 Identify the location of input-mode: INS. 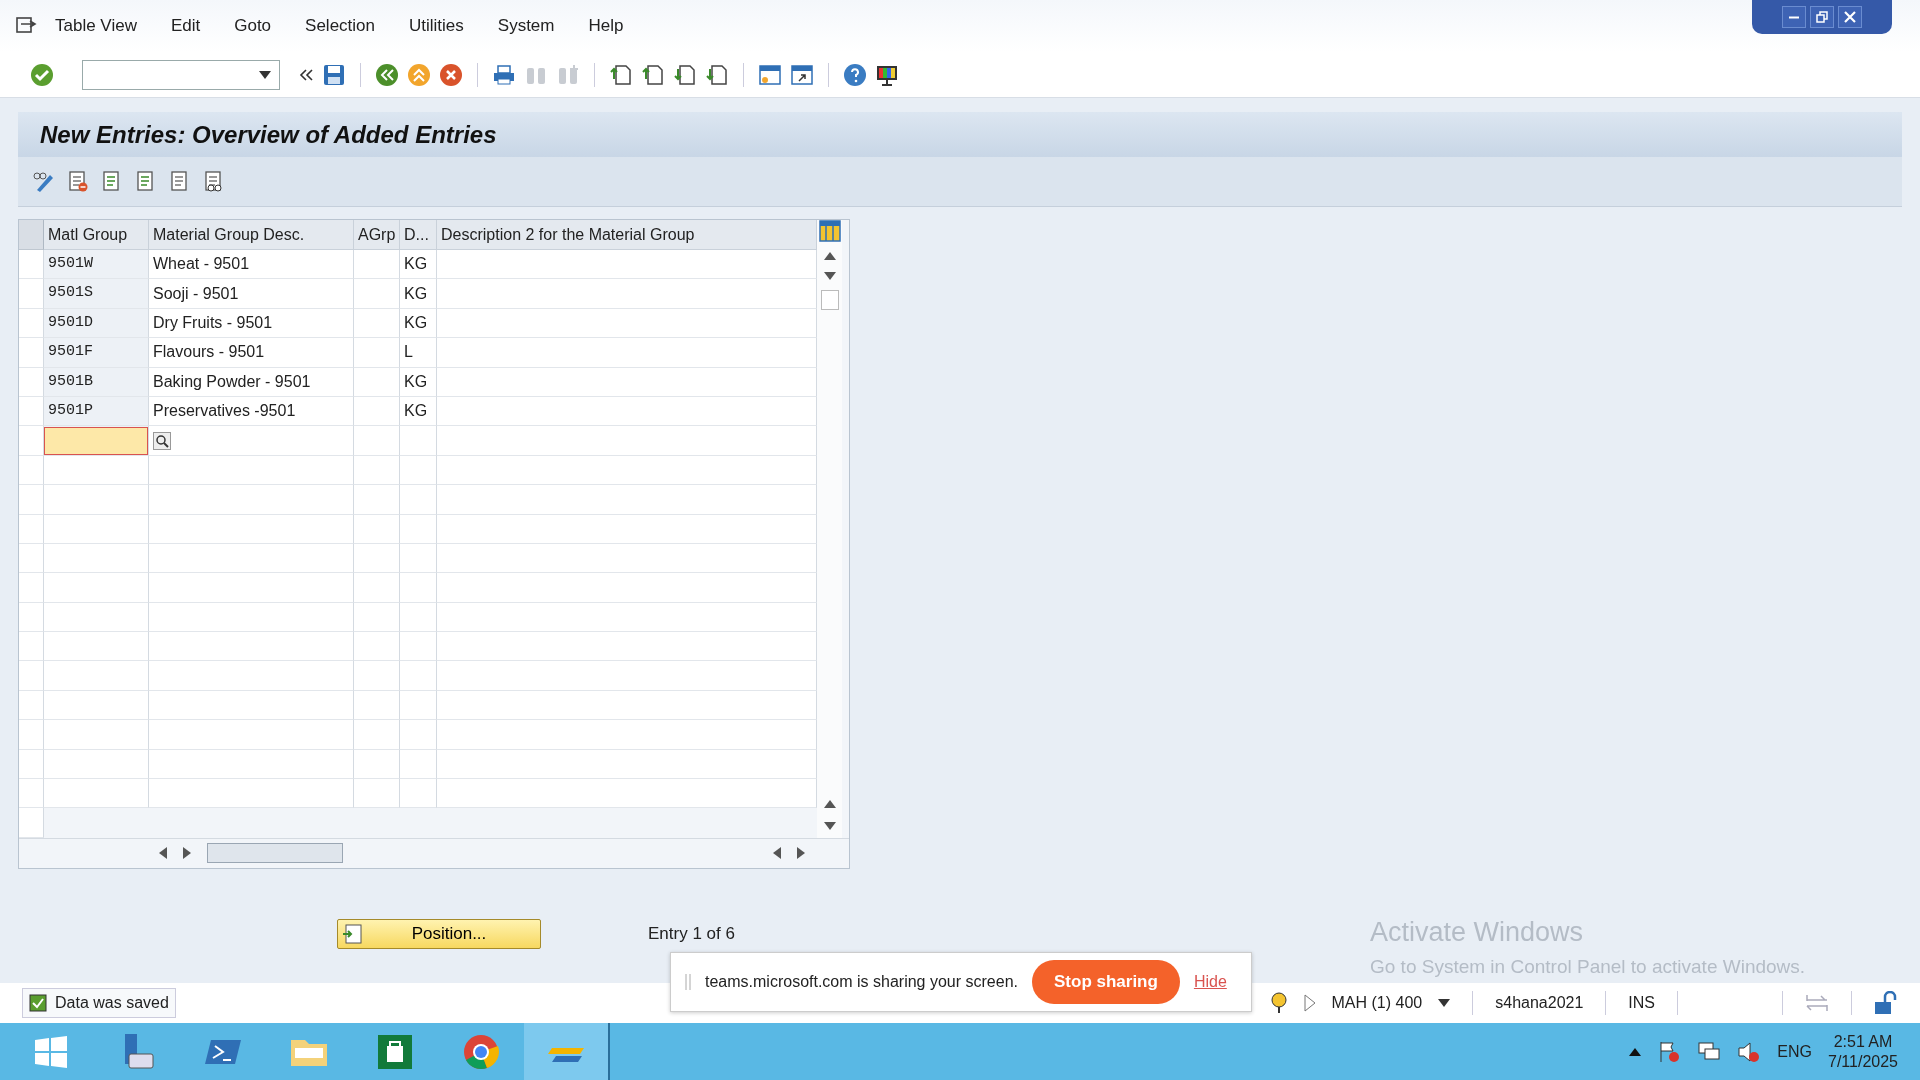
(1641, 1003).